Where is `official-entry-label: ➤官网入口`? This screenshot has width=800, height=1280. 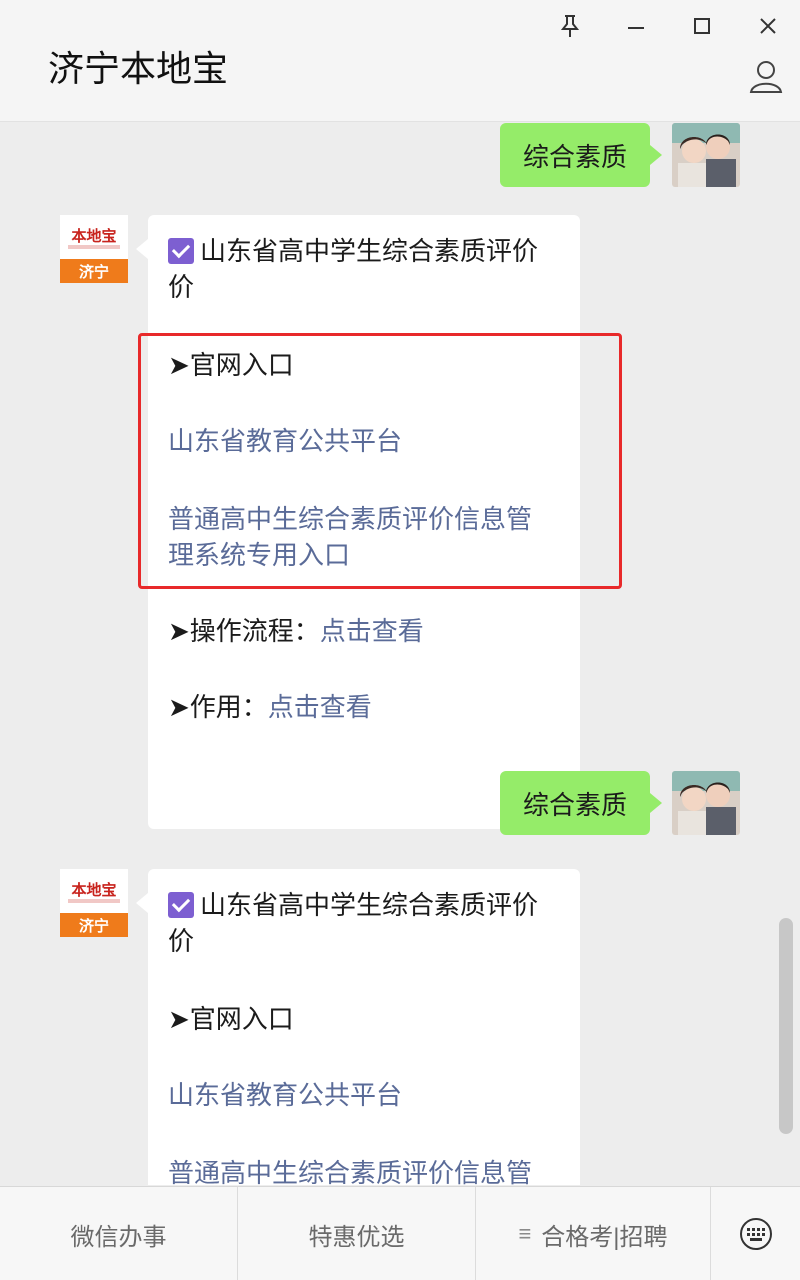
official-entry-label: ➤官网入口 is located at coordinates (231, 1019).